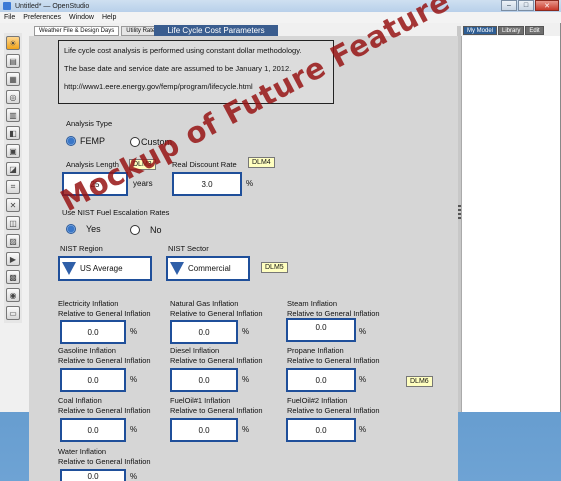 Image resolution: width=561 pixels, height=481 pixels. What do you see at coordinates (13, 43) in the screenshot?
I see `sun-icon: ☀` at bounding box center [13, 43].